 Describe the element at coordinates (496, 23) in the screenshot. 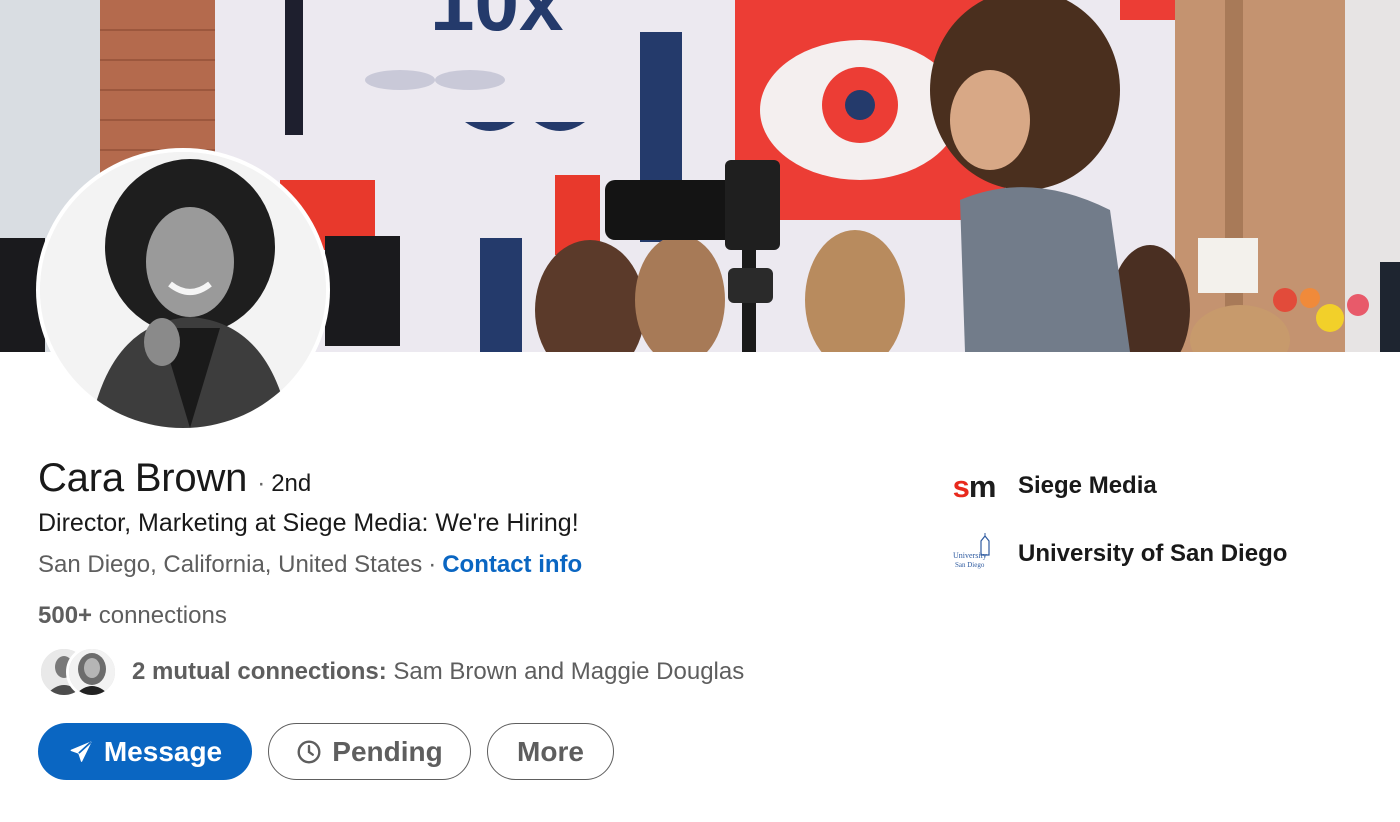

I see `svg-text: 10x` at that location.